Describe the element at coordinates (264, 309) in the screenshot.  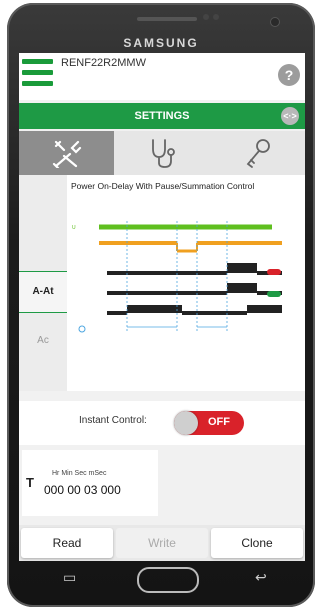
I see `control3-pulse2` at that location.